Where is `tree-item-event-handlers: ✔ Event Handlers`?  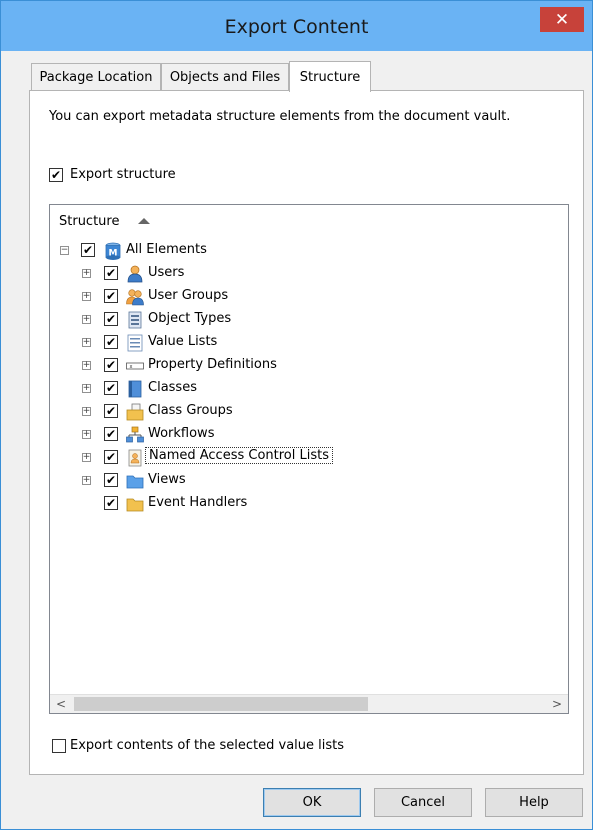
tree-item-event-handlers: ✔ Event Handlers is located at coordinates (300, 504).